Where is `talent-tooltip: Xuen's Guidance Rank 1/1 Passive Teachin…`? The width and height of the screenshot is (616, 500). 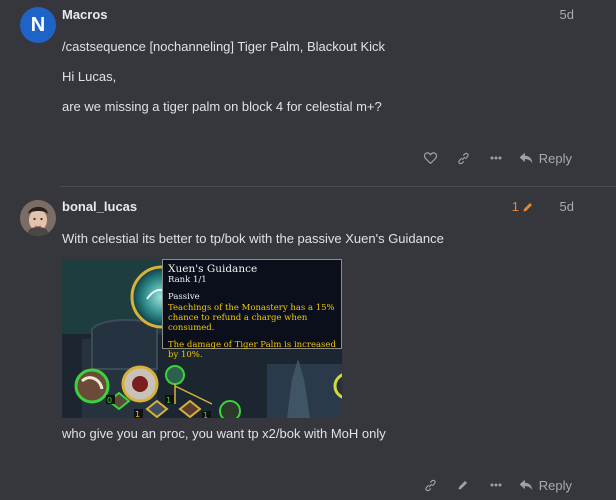
talent-tooltip: Xuen's Guidance Rank 1/1 Passive Teachin… is located at coordinates (252, 309).